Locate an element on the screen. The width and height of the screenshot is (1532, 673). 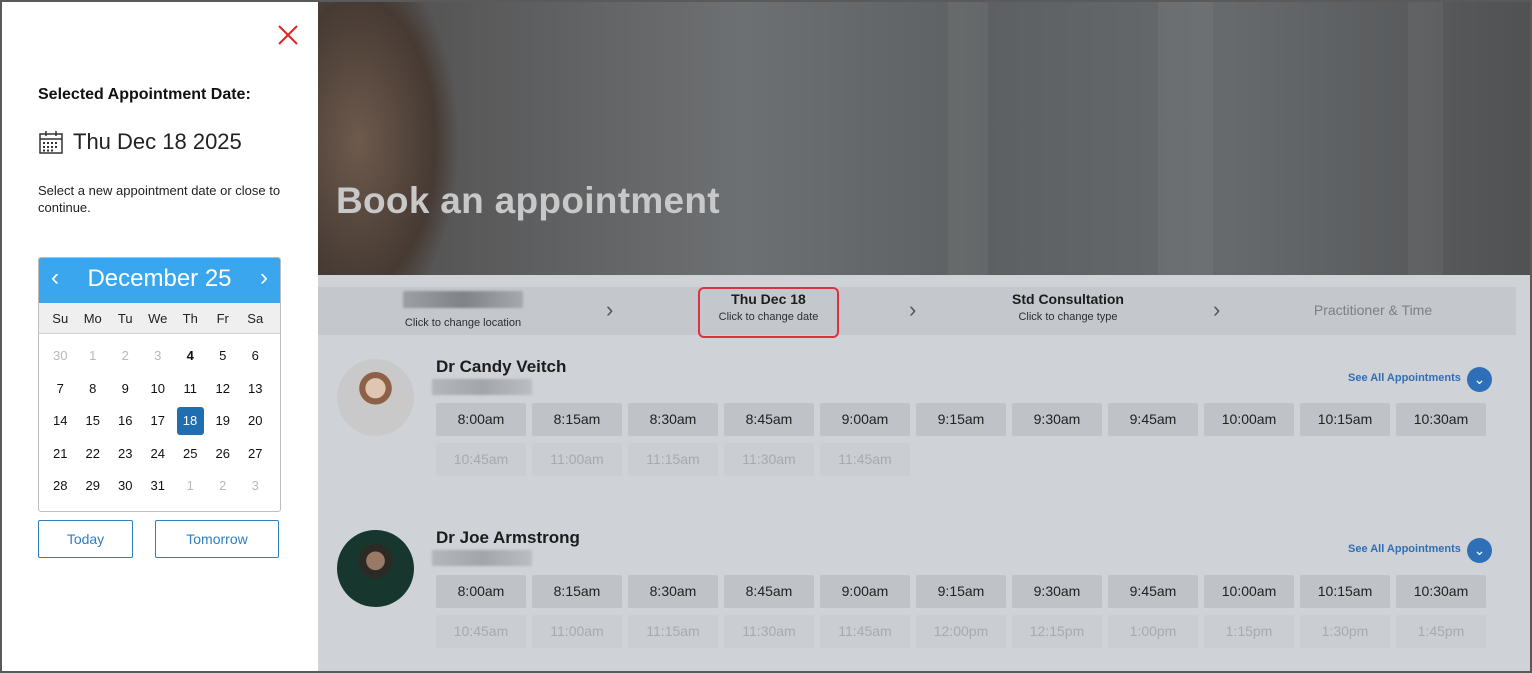
calendar-day: 5 is located at coordinates (223, 356).